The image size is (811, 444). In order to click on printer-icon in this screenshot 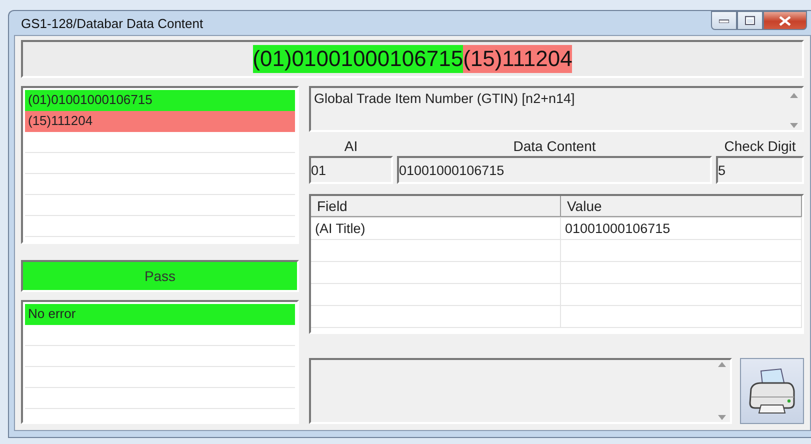, I will do `click(772, 391)`.